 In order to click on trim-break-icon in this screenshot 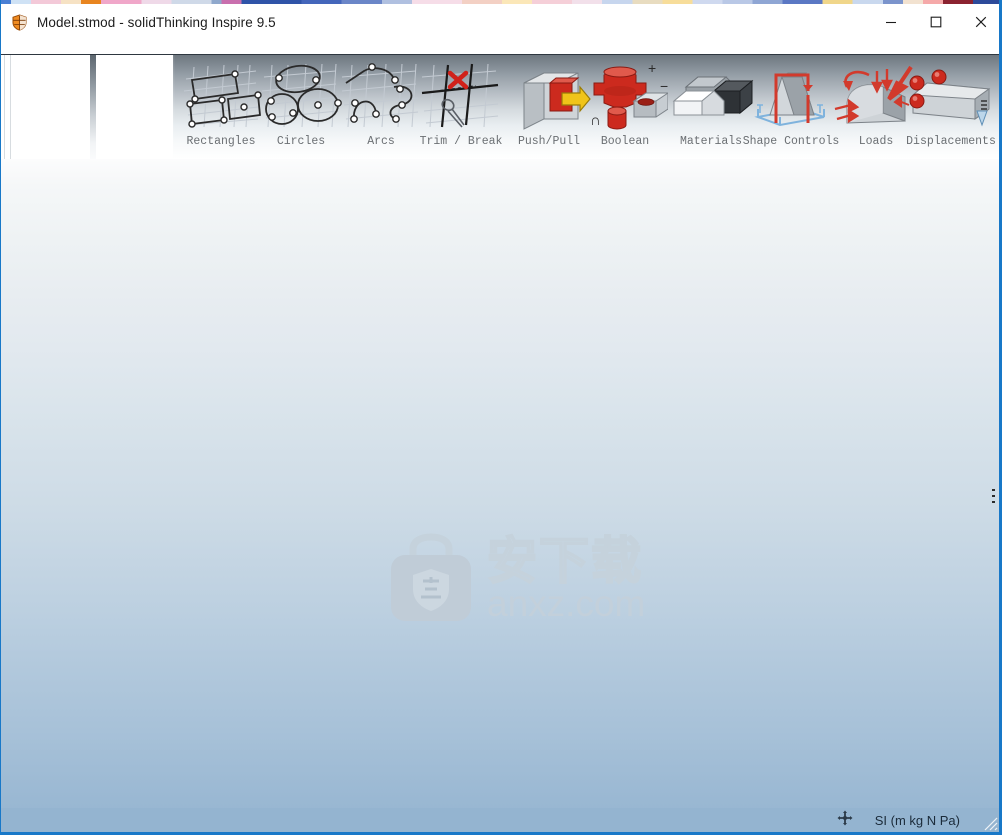, I will do `click(461, 95)`.